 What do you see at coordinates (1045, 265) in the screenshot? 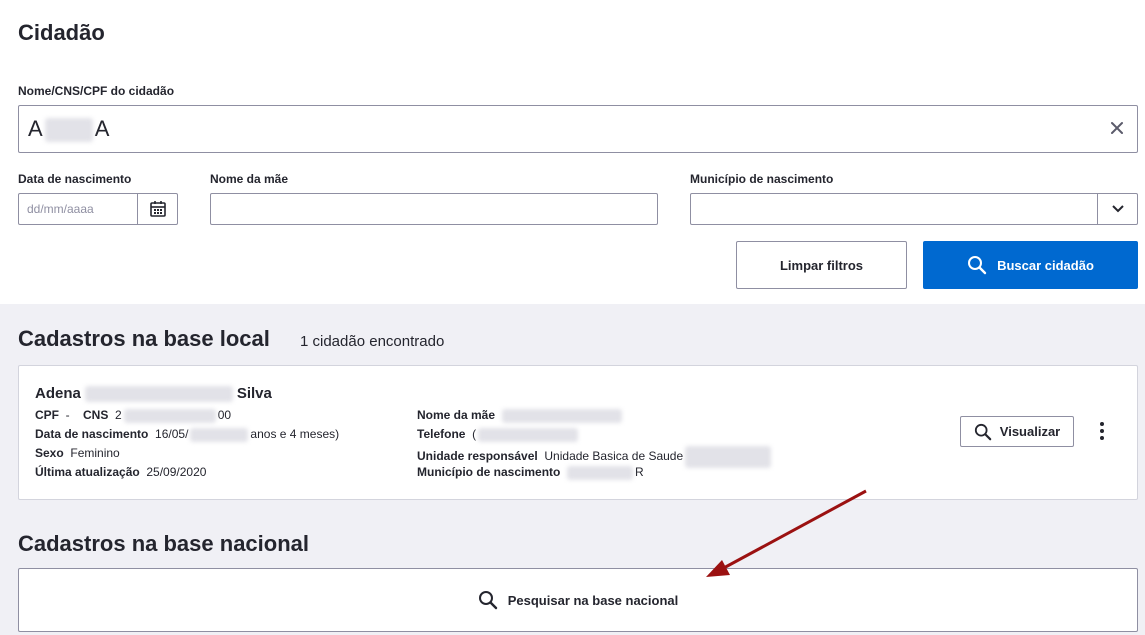
I see `search-citizen-label: Buscar cidadão` at bounding box center [1045, 265].